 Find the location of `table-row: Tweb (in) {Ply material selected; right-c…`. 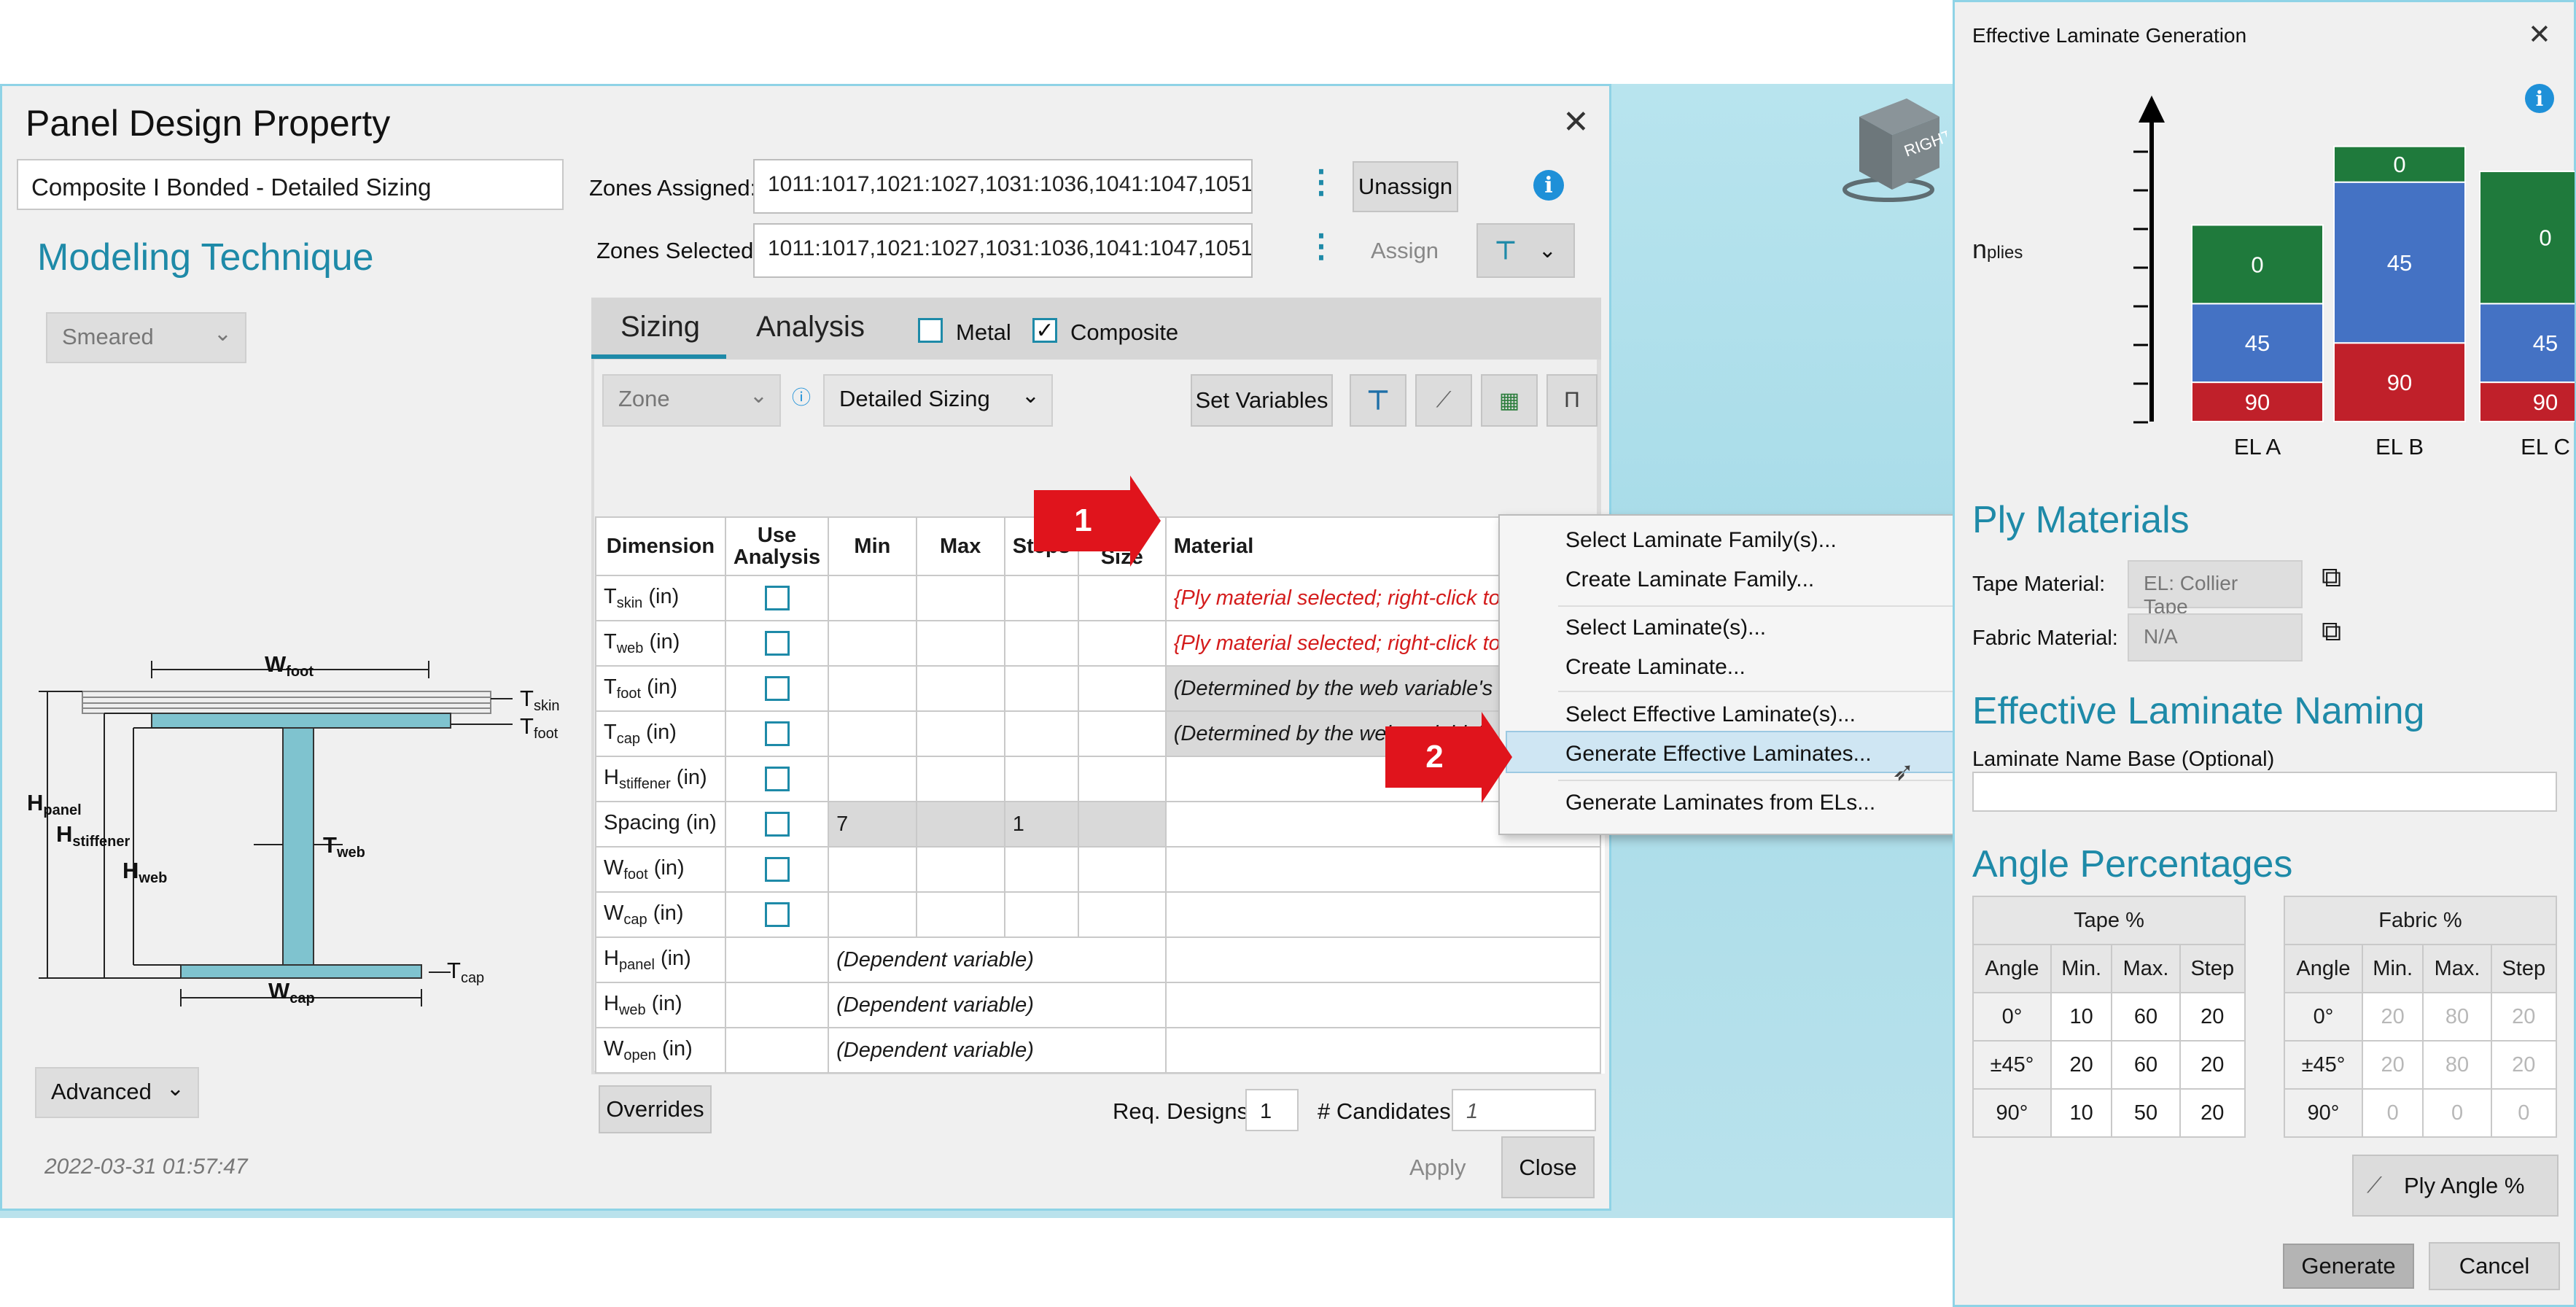

table-row: Tweb (in) {Ply material selected; right-c… is located at coordinates (1098, 643).